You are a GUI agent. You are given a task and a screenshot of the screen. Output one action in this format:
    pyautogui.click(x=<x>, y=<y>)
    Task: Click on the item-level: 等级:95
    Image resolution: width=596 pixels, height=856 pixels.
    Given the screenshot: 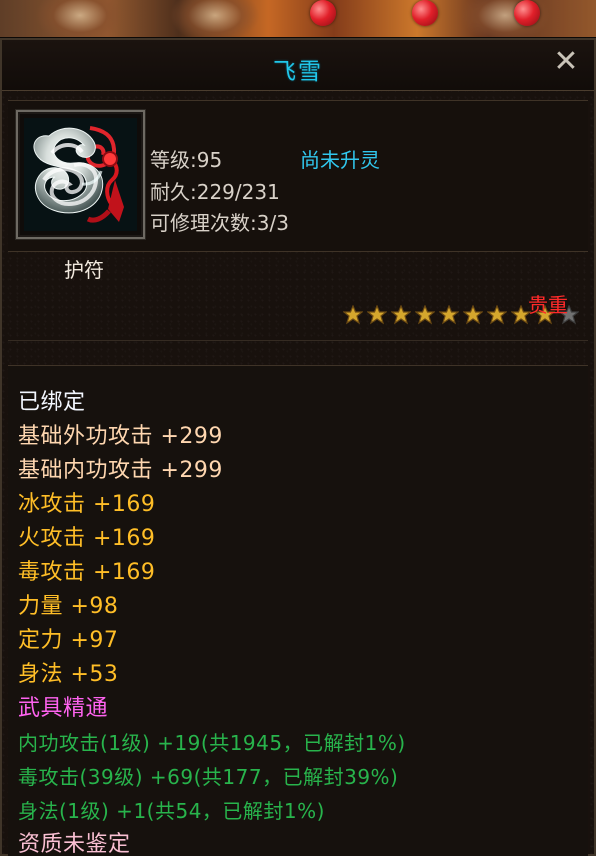 What is the action you would take?
    pyautogui.click(x=186, y=160)
    